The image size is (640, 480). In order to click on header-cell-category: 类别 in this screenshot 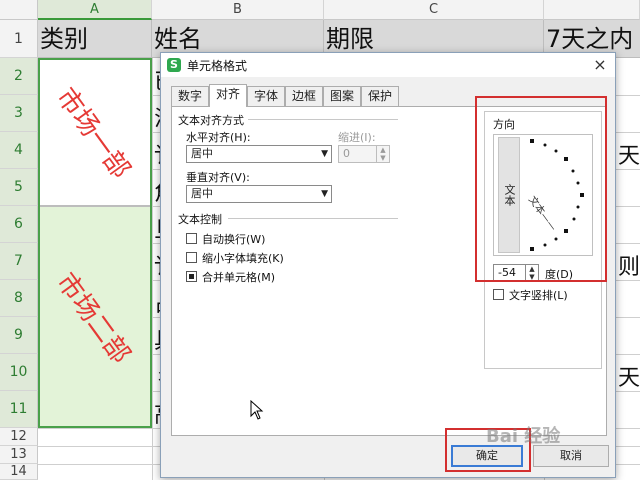, I will do `click(95, 39)`.